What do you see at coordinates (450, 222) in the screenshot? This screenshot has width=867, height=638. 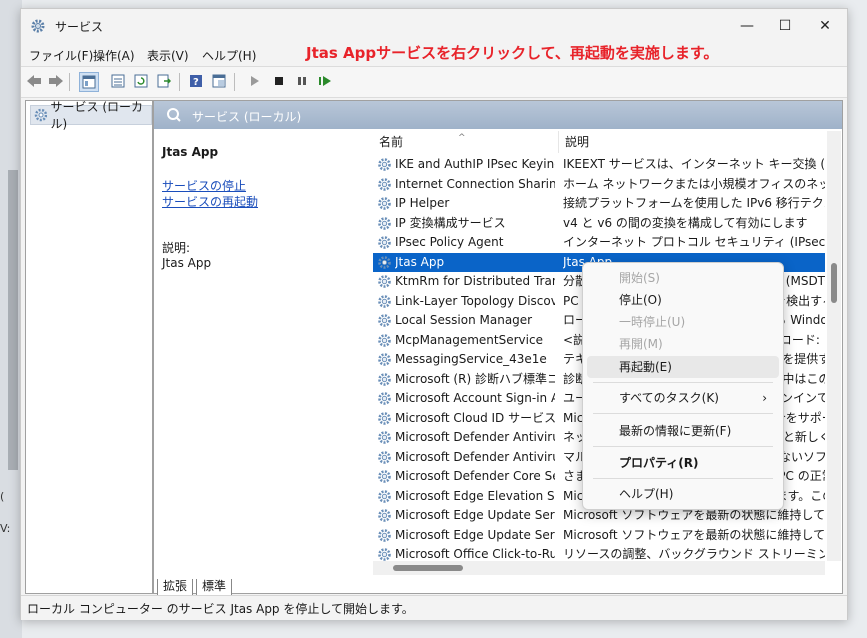 I see `service-name-cell: IP 変換構成サービス` at bounding box center [450, 222].